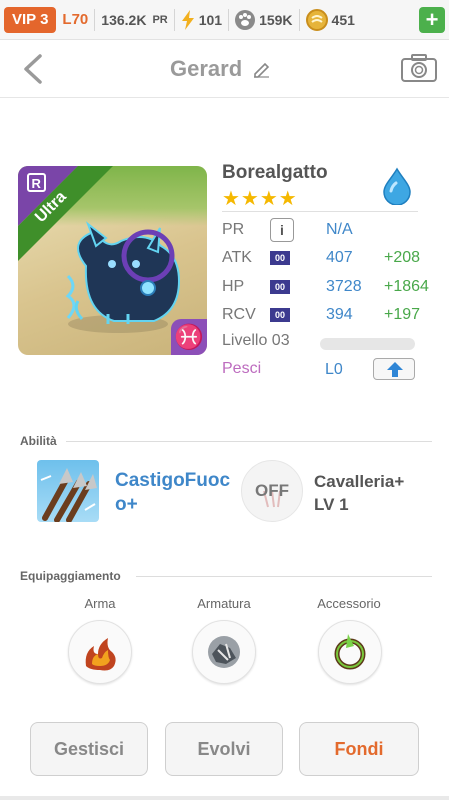 The height and width of the screenshot is (800, 449). I want to click on player-level: L70, so click(75, 19).